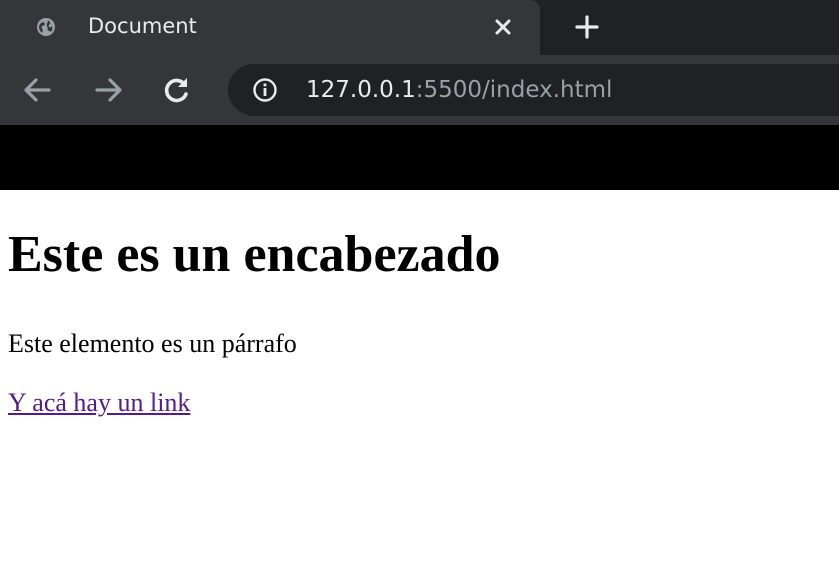 This screenshot has height=584, width=839. I want to click on browser-toolbar: 127.0.0.1:5500/index.html, so click(419, 90).